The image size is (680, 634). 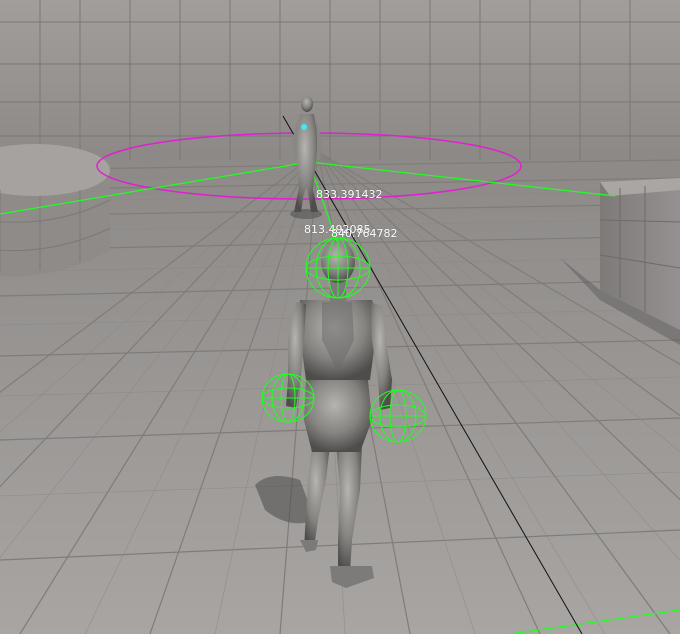 What do you see at coordinates (364, 233) in the screenshot?
I see `debug-distance-label: 840.764782` at bounding box center [364, 233].